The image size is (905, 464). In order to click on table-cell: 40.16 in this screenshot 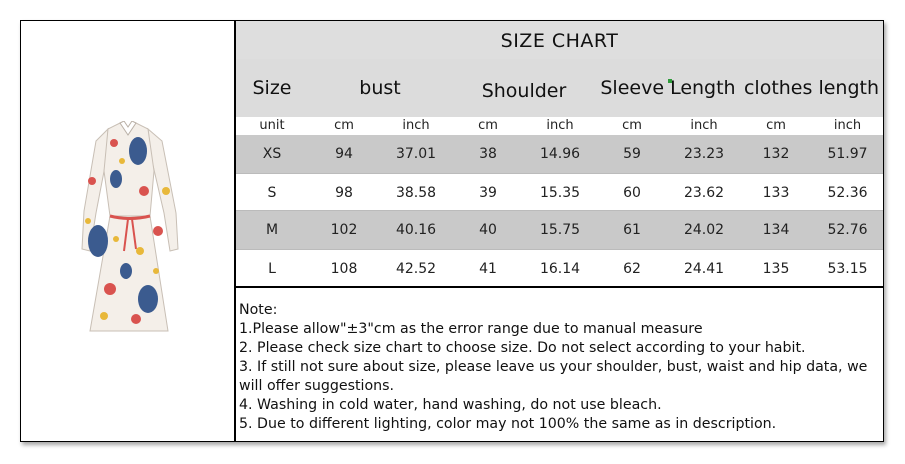, I will do `click(416, 230)`.